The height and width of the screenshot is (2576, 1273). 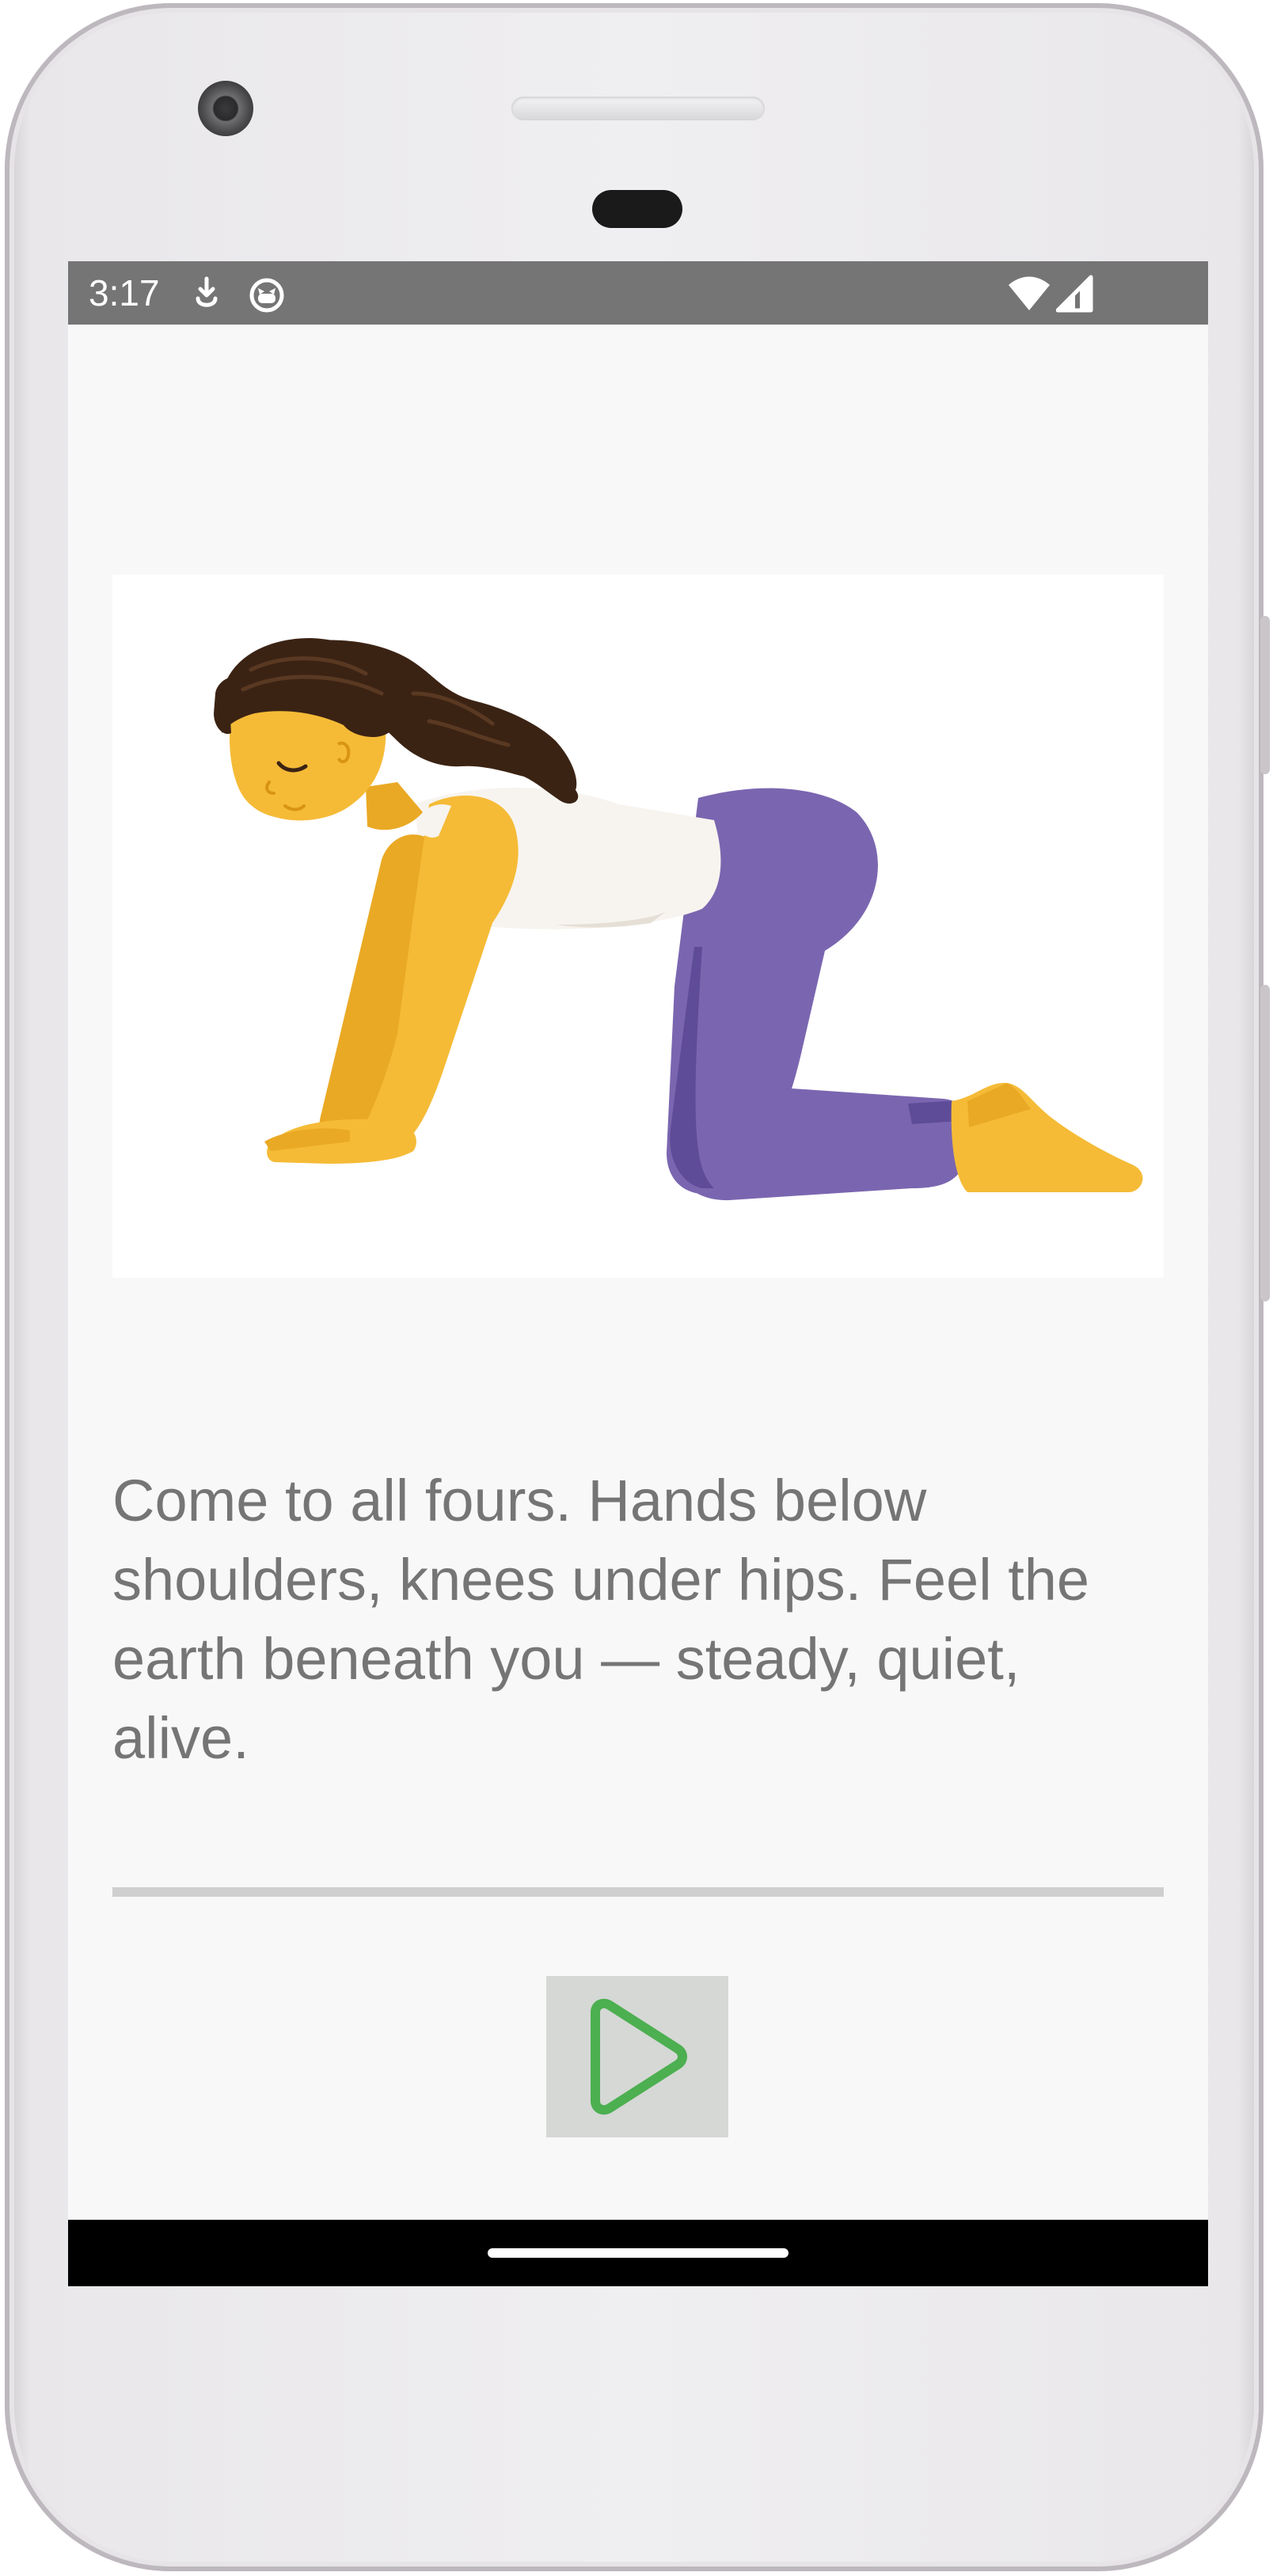 I want to click on progress-divider, so click(x=638, y=1892).